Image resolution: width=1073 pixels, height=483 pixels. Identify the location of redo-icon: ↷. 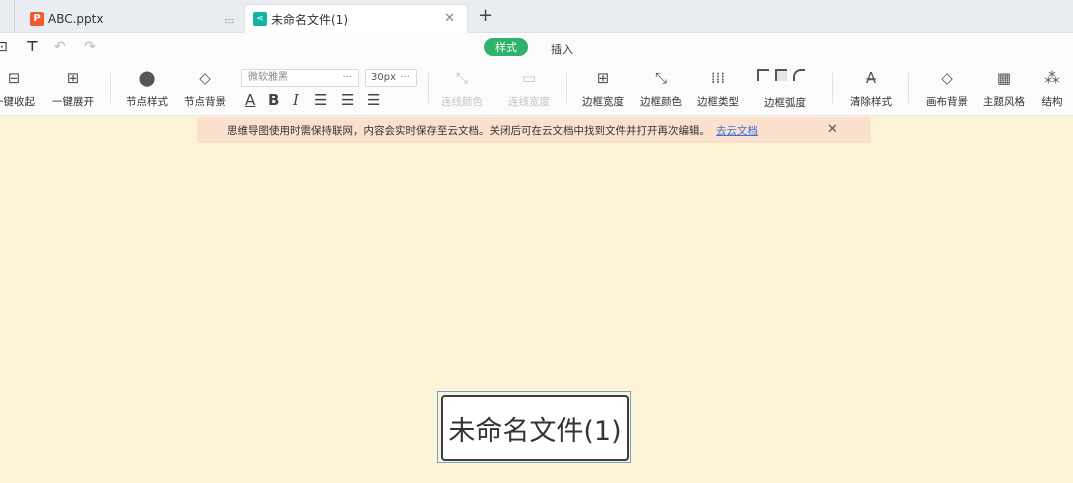
(90, 47).